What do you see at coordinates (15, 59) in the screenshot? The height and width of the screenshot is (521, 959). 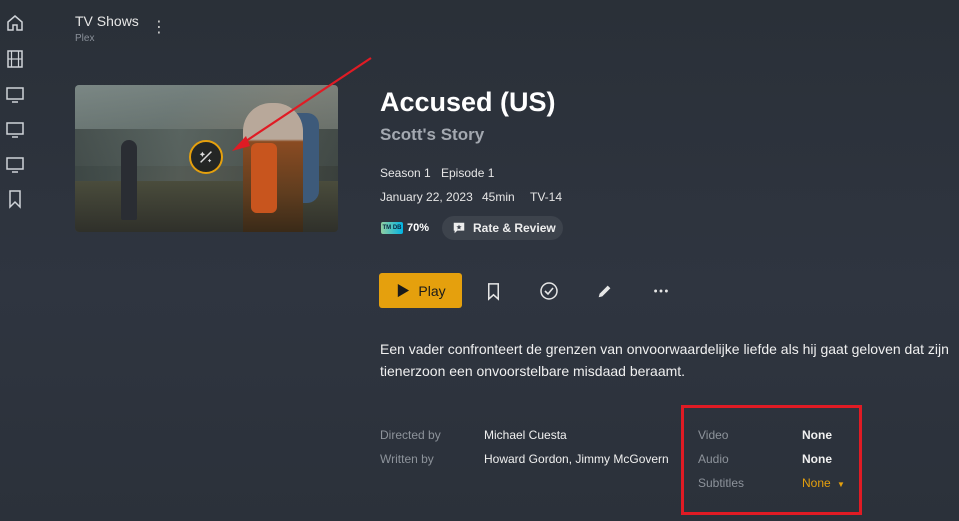 I see `film-icon` at bounding box center [15, 59].